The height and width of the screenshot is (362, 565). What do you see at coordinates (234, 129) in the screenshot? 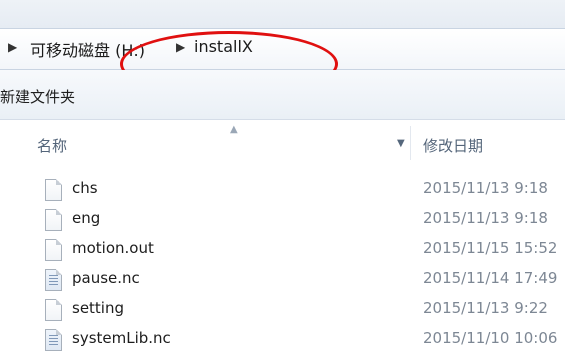
I see `sort-arrow-icon: ▲` at bounding box center [234, 129].